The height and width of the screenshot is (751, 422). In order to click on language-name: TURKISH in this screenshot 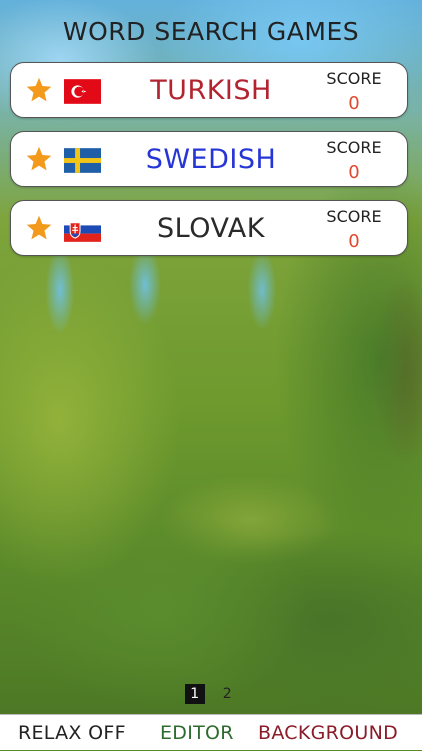, I will do `click(211, 90)`.